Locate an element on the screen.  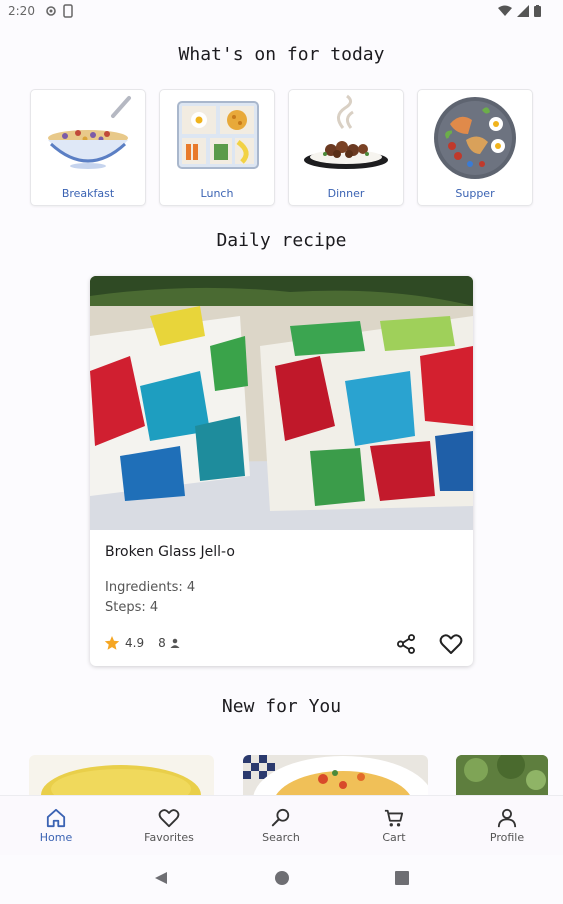
notification-icons is located at coordinates (60, 12).